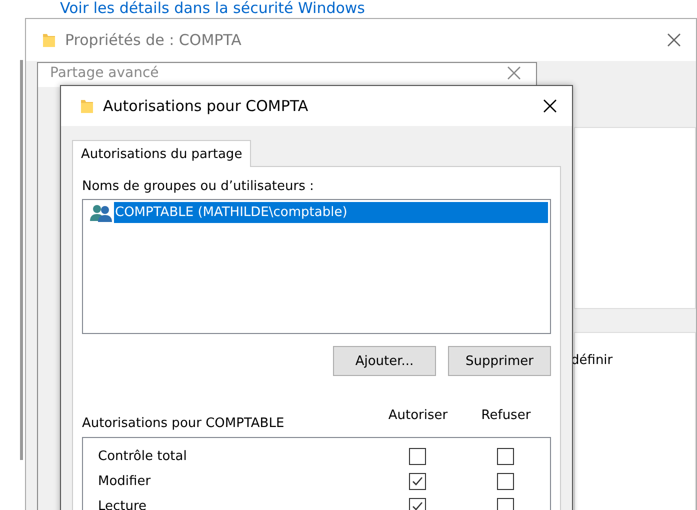 This screenshot has height=510, width=697. Describe the element at coordinates (206, 106) in the screenshot. I see `window-title: Autorisations pour COMPTA` at that location.